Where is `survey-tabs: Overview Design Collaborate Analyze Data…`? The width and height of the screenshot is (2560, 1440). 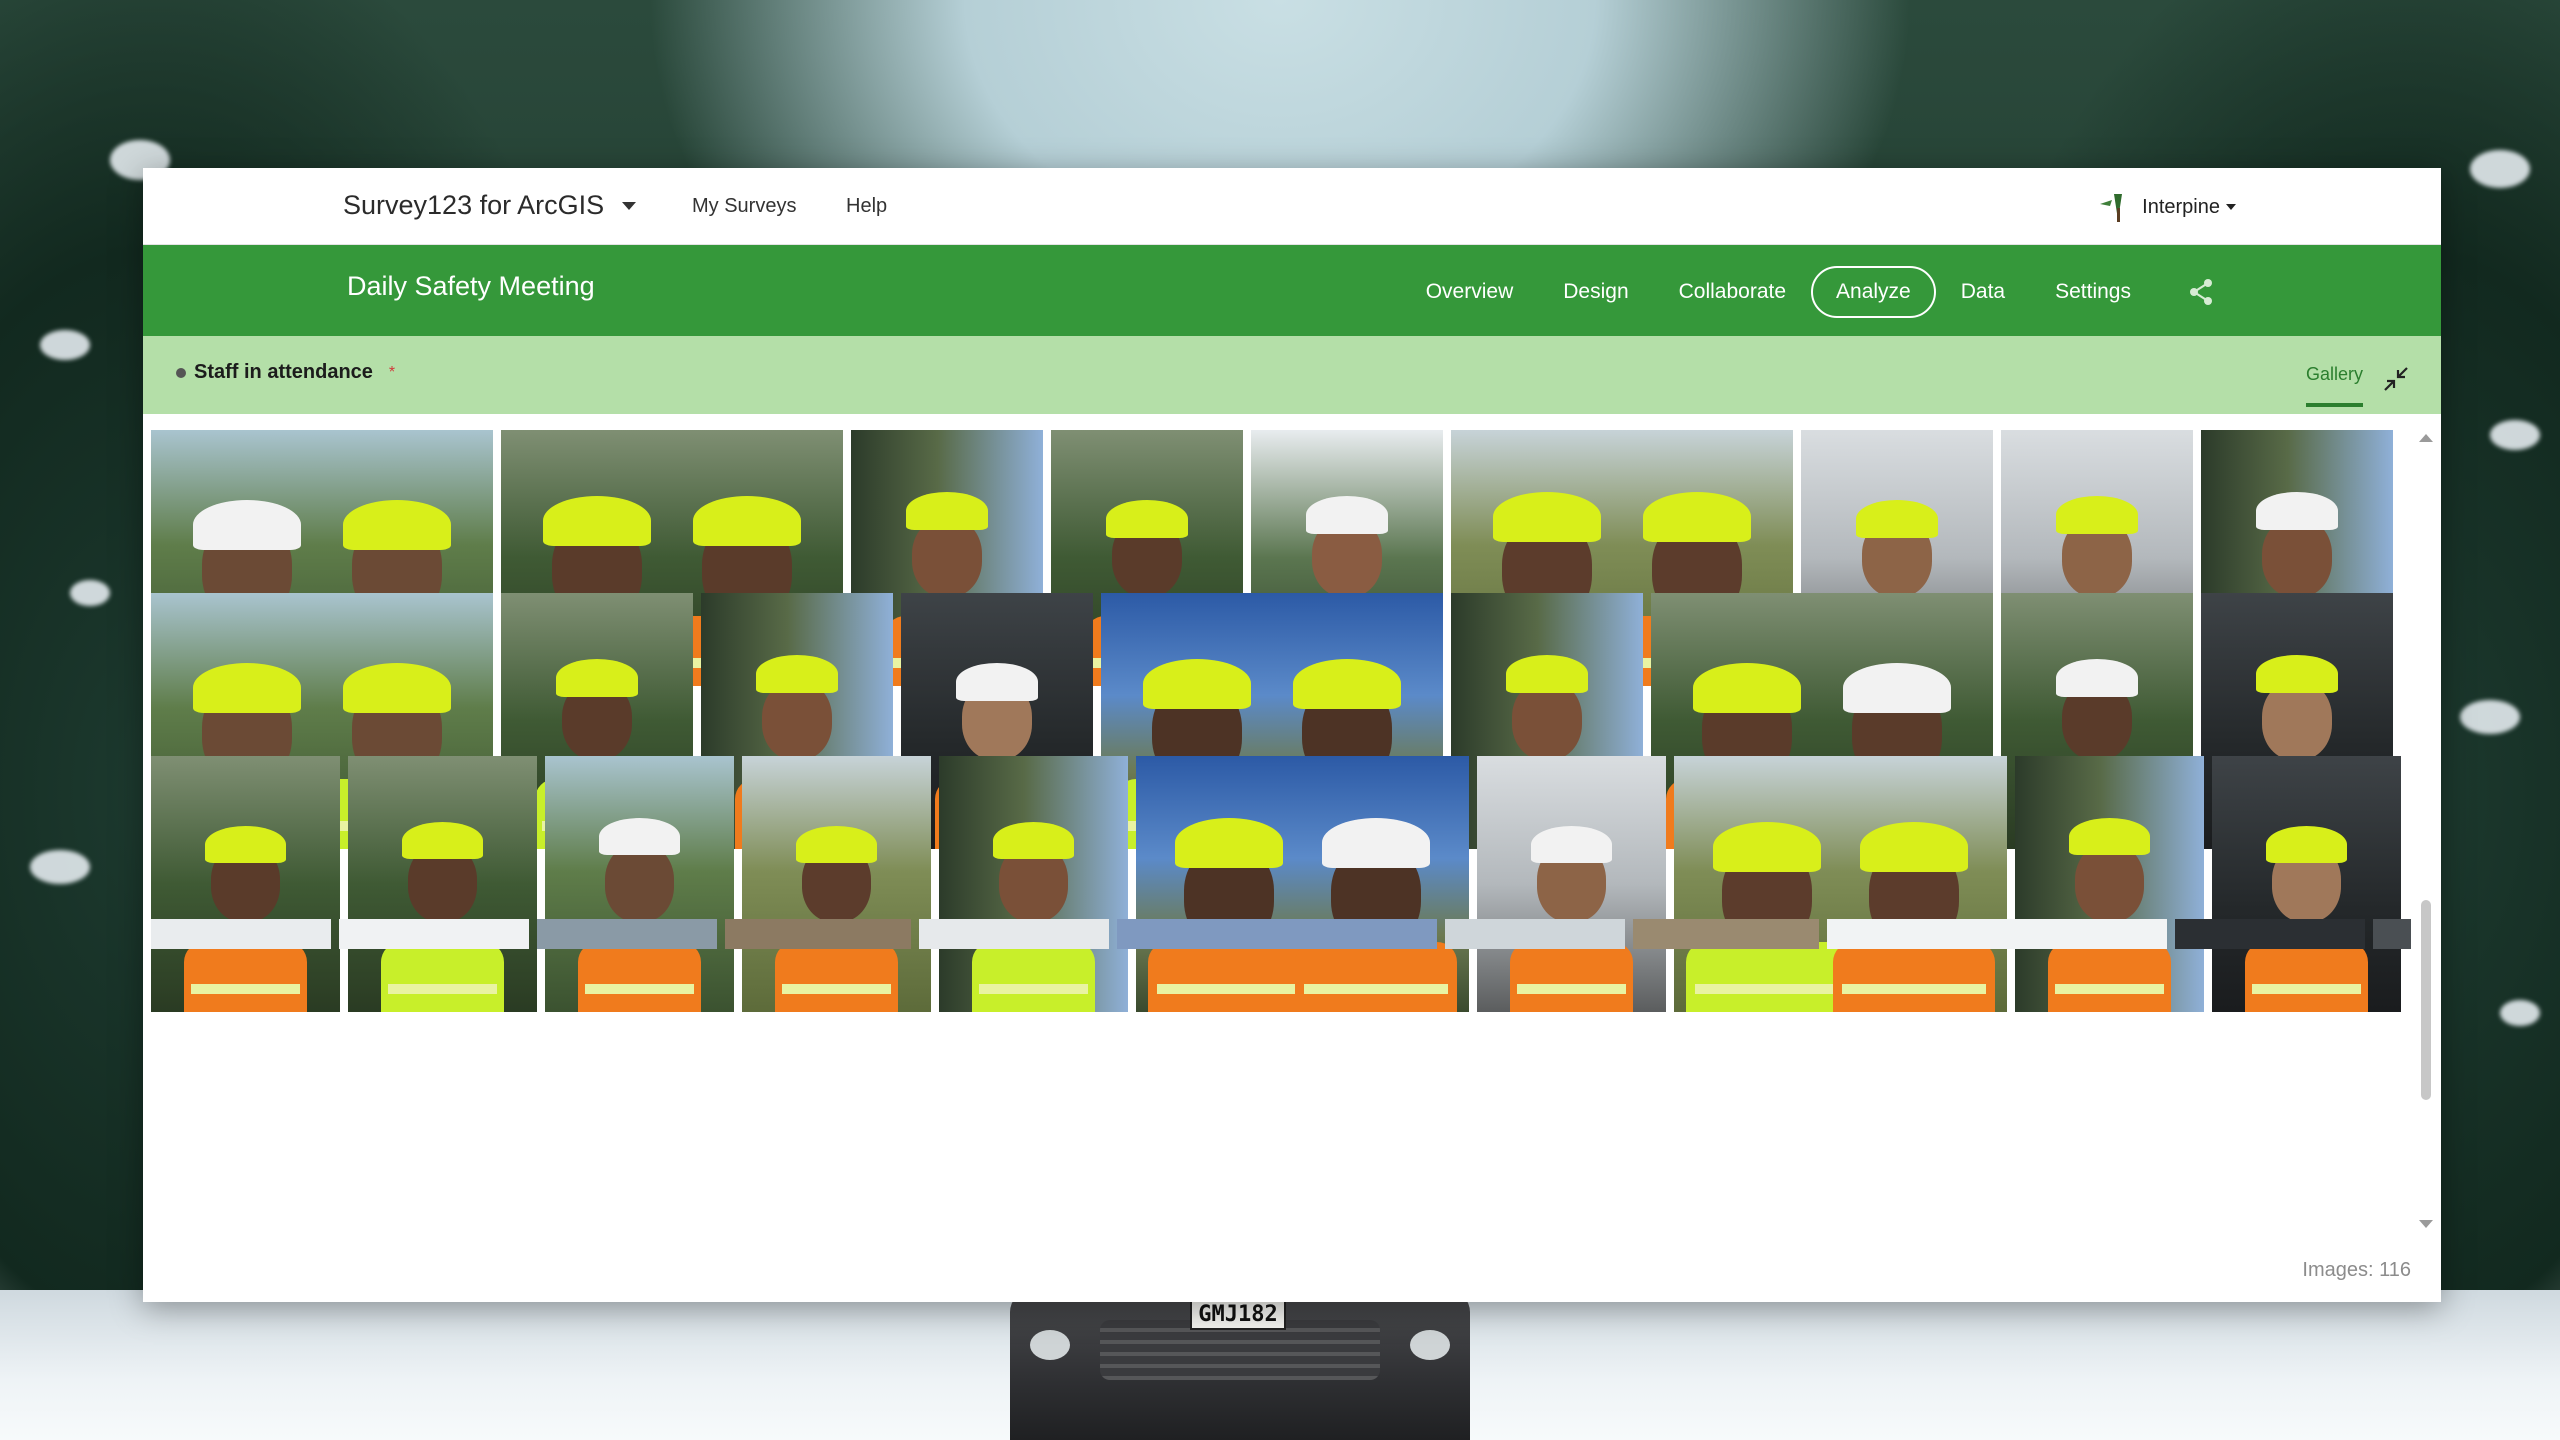
survey-tabs: Overview Design Collaborate Analyze Data… is located at coordinates (1808, 292).